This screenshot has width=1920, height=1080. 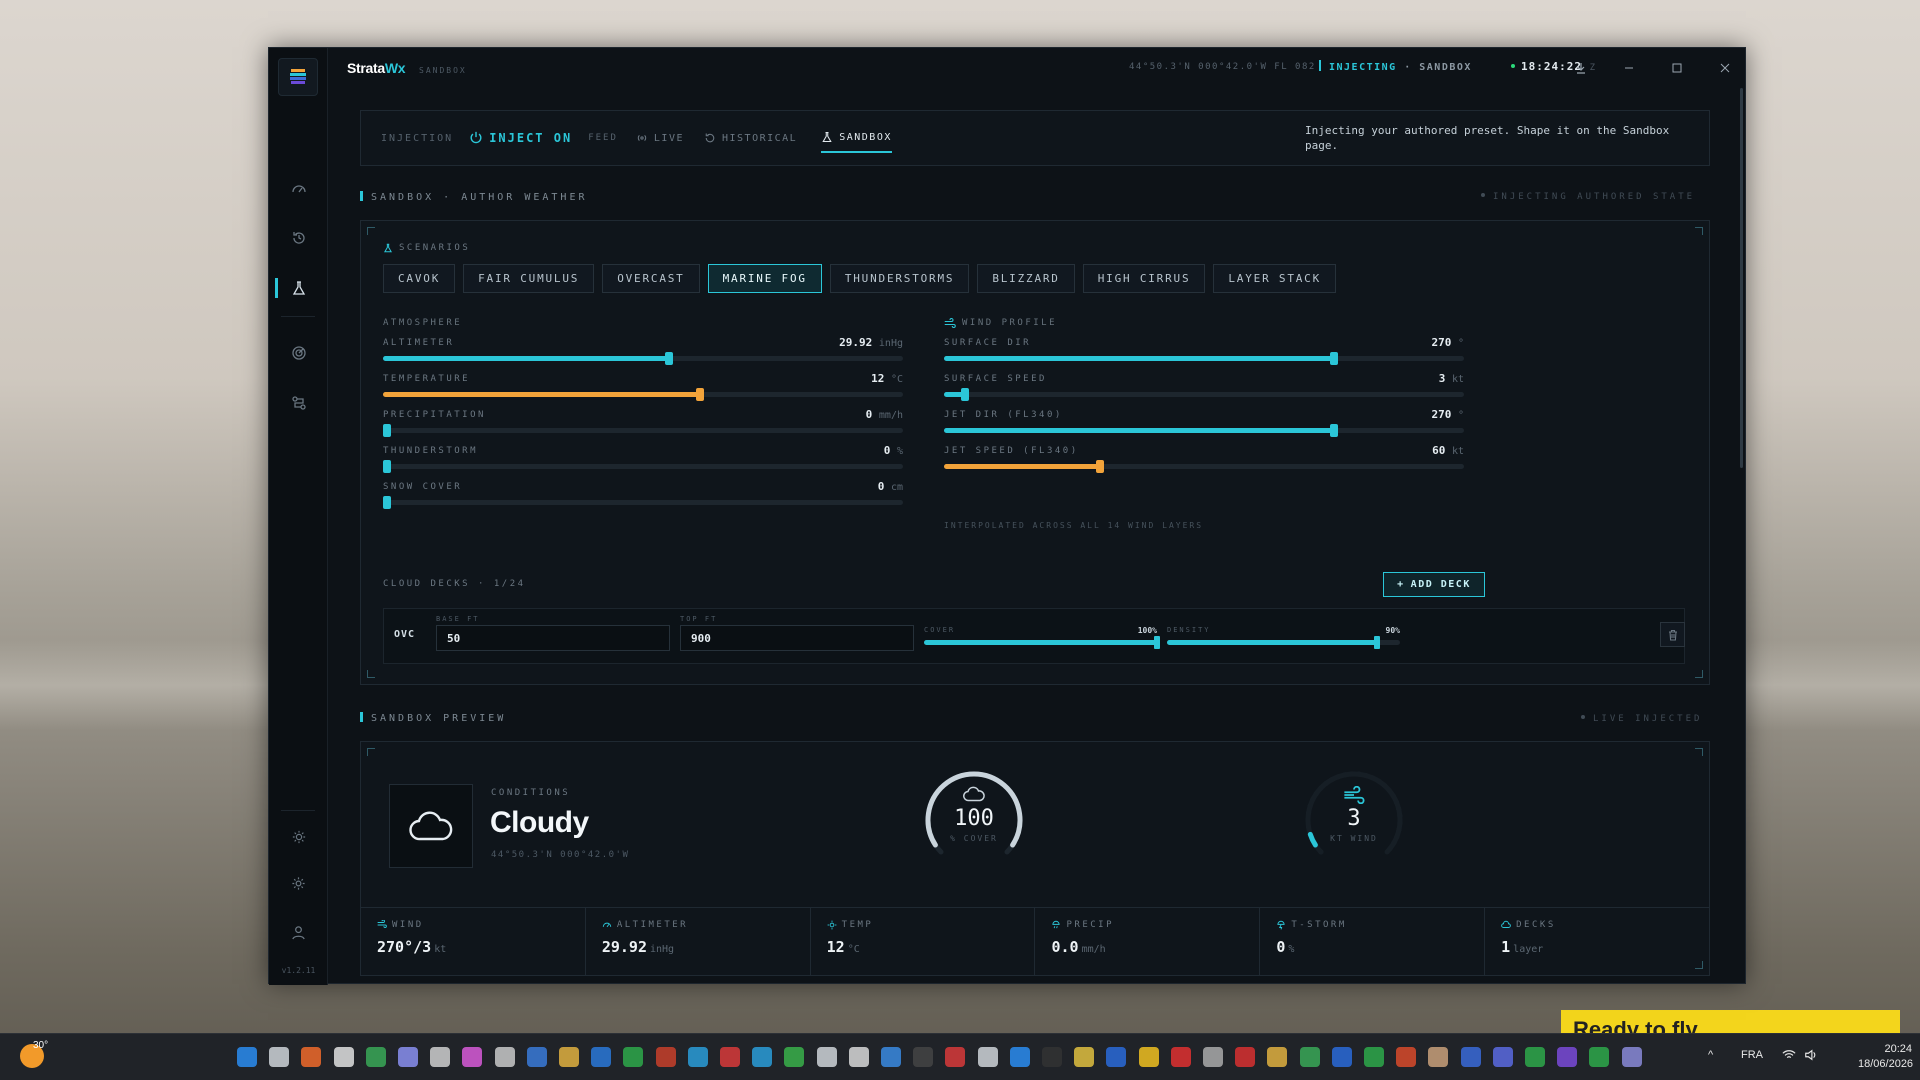 What do you see at coordinates (1725, 68) in the screenshot?
I see `close-button` at bounding box center [1725, 68].